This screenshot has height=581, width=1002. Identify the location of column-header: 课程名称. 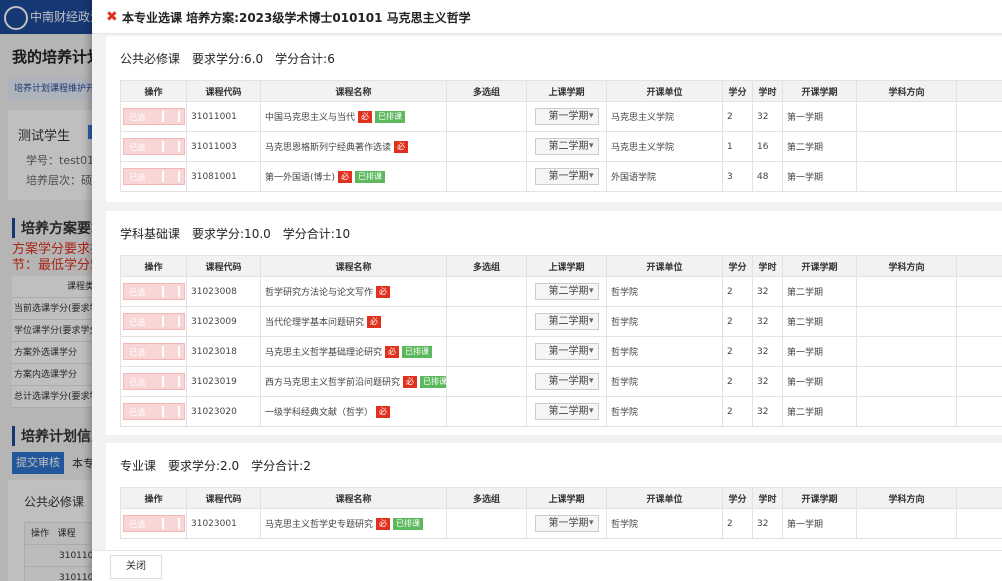
(353, 266).